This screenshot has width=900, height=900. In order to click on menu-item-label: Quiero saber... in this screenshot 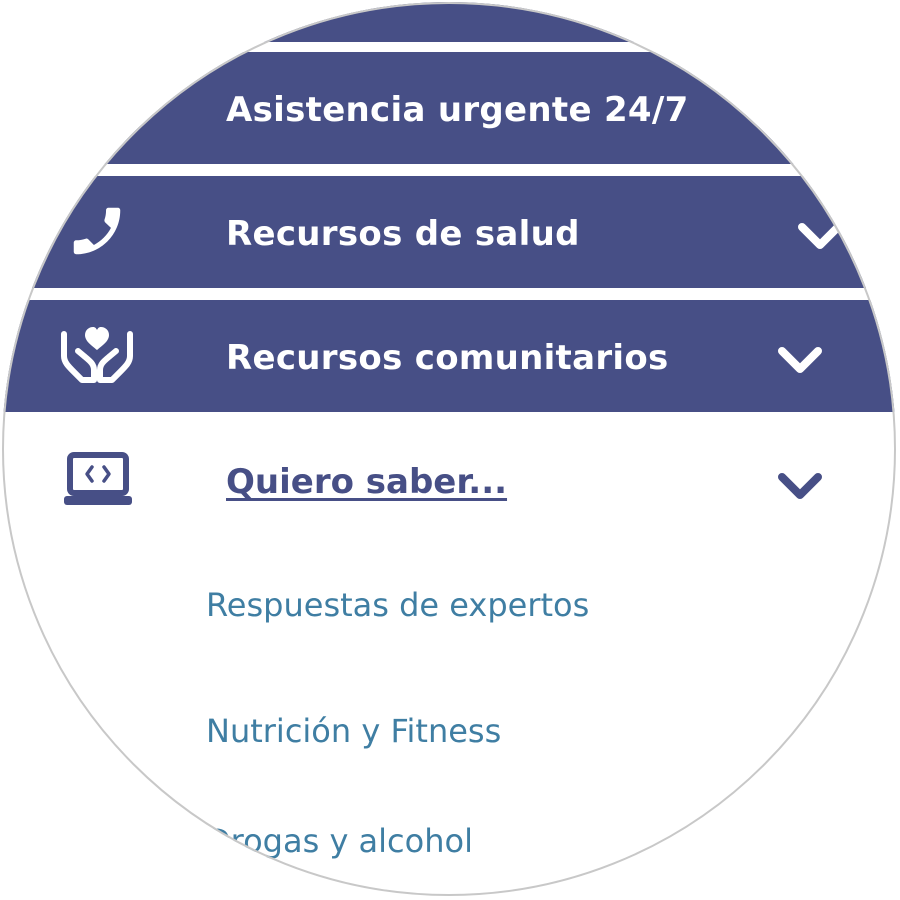, I will do `click(366, 482)`.